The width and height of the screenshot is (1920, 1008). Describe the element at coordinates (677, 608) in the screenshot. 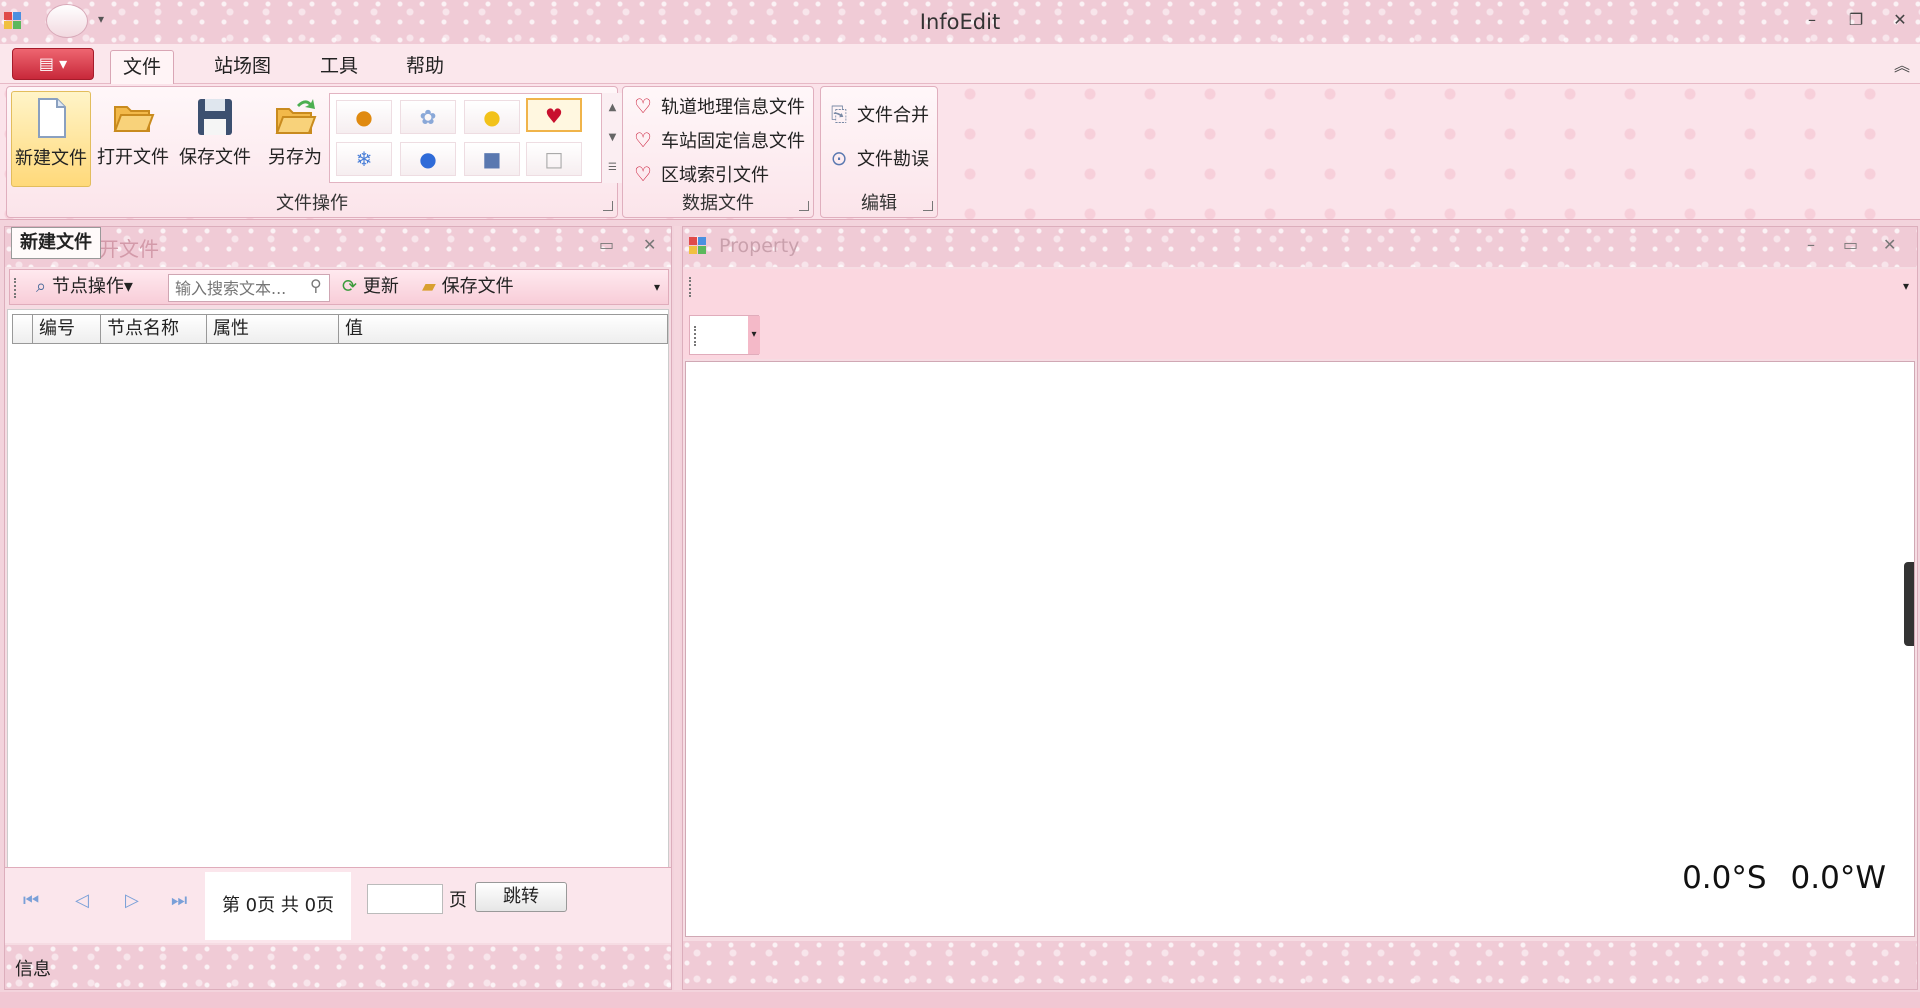

I see `panel-splitter` at that location.